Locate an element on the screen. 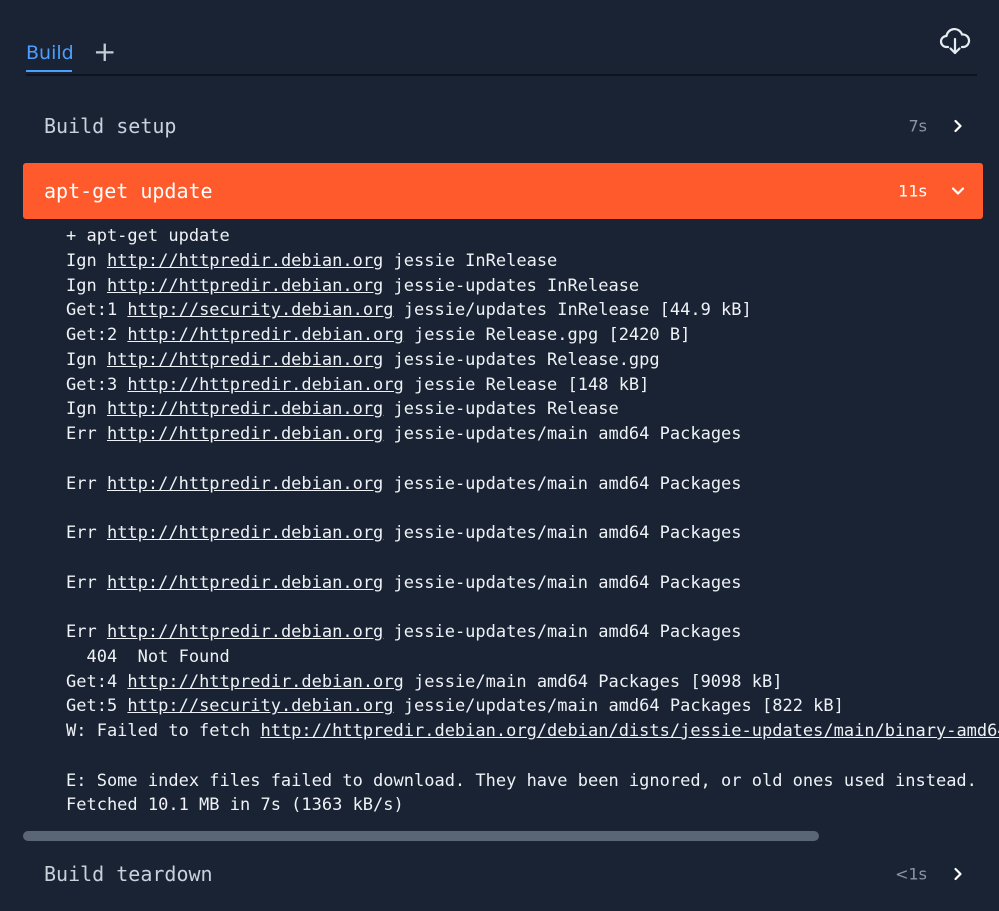 The width and height of the screenshot is (999, 911). horizontal-scrollbar is located at coordinates (421, 836).